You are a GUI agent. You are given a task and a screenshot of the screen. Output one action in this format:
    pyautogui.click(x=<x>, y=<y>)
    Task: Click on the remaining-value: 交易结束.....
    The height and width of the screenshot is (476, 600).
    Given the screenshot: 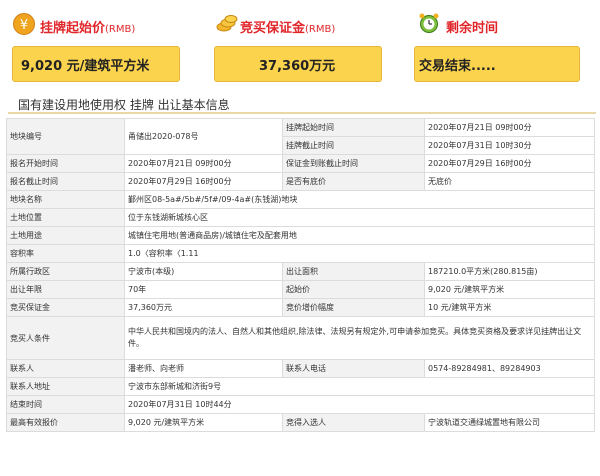 What is the action you would take?
    pyautogui.click(x=457, y=66)
    